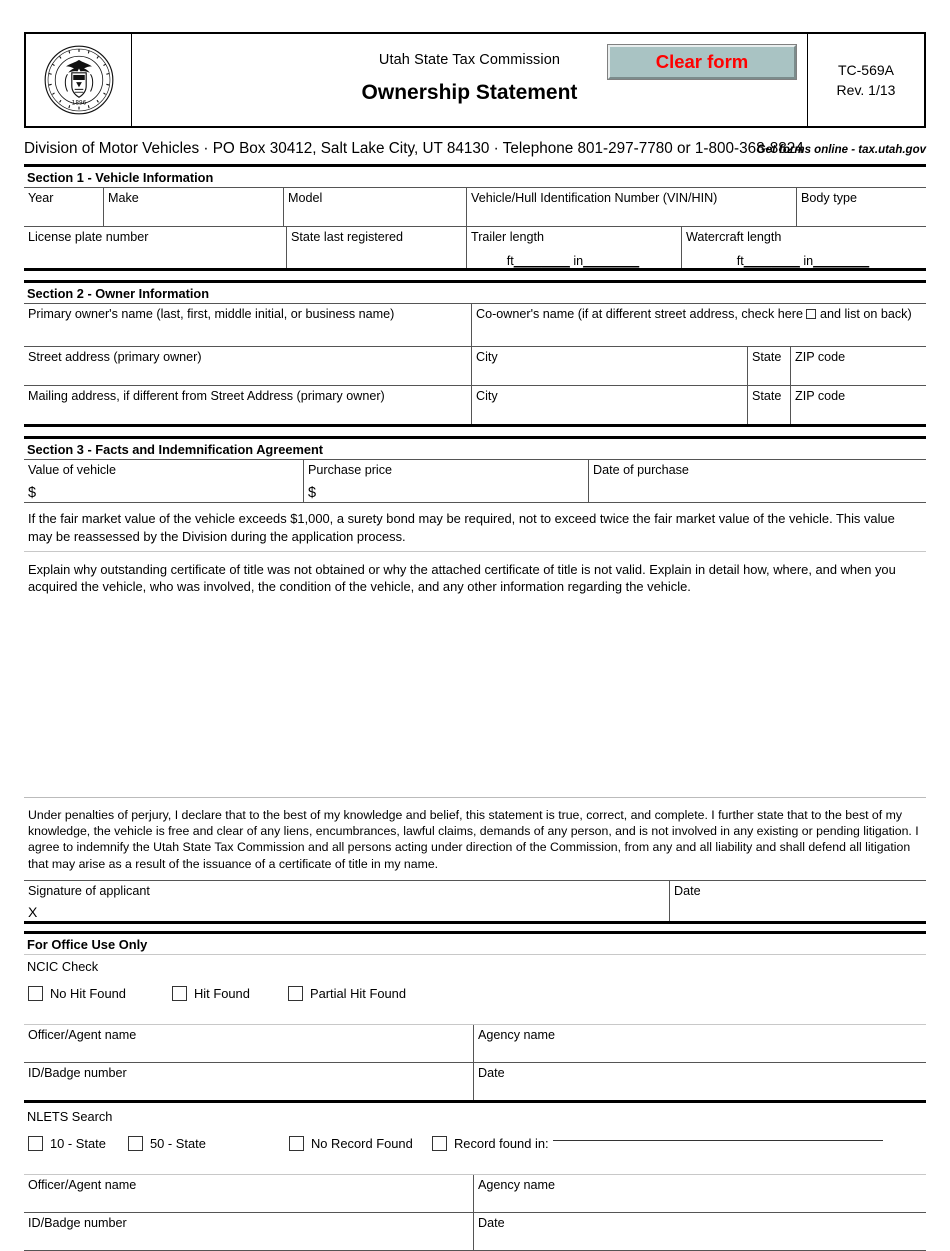  Describe the element at coordinates (377, 248) in the screenshot. I see `field-state-last-registered: State last registered` at that location.